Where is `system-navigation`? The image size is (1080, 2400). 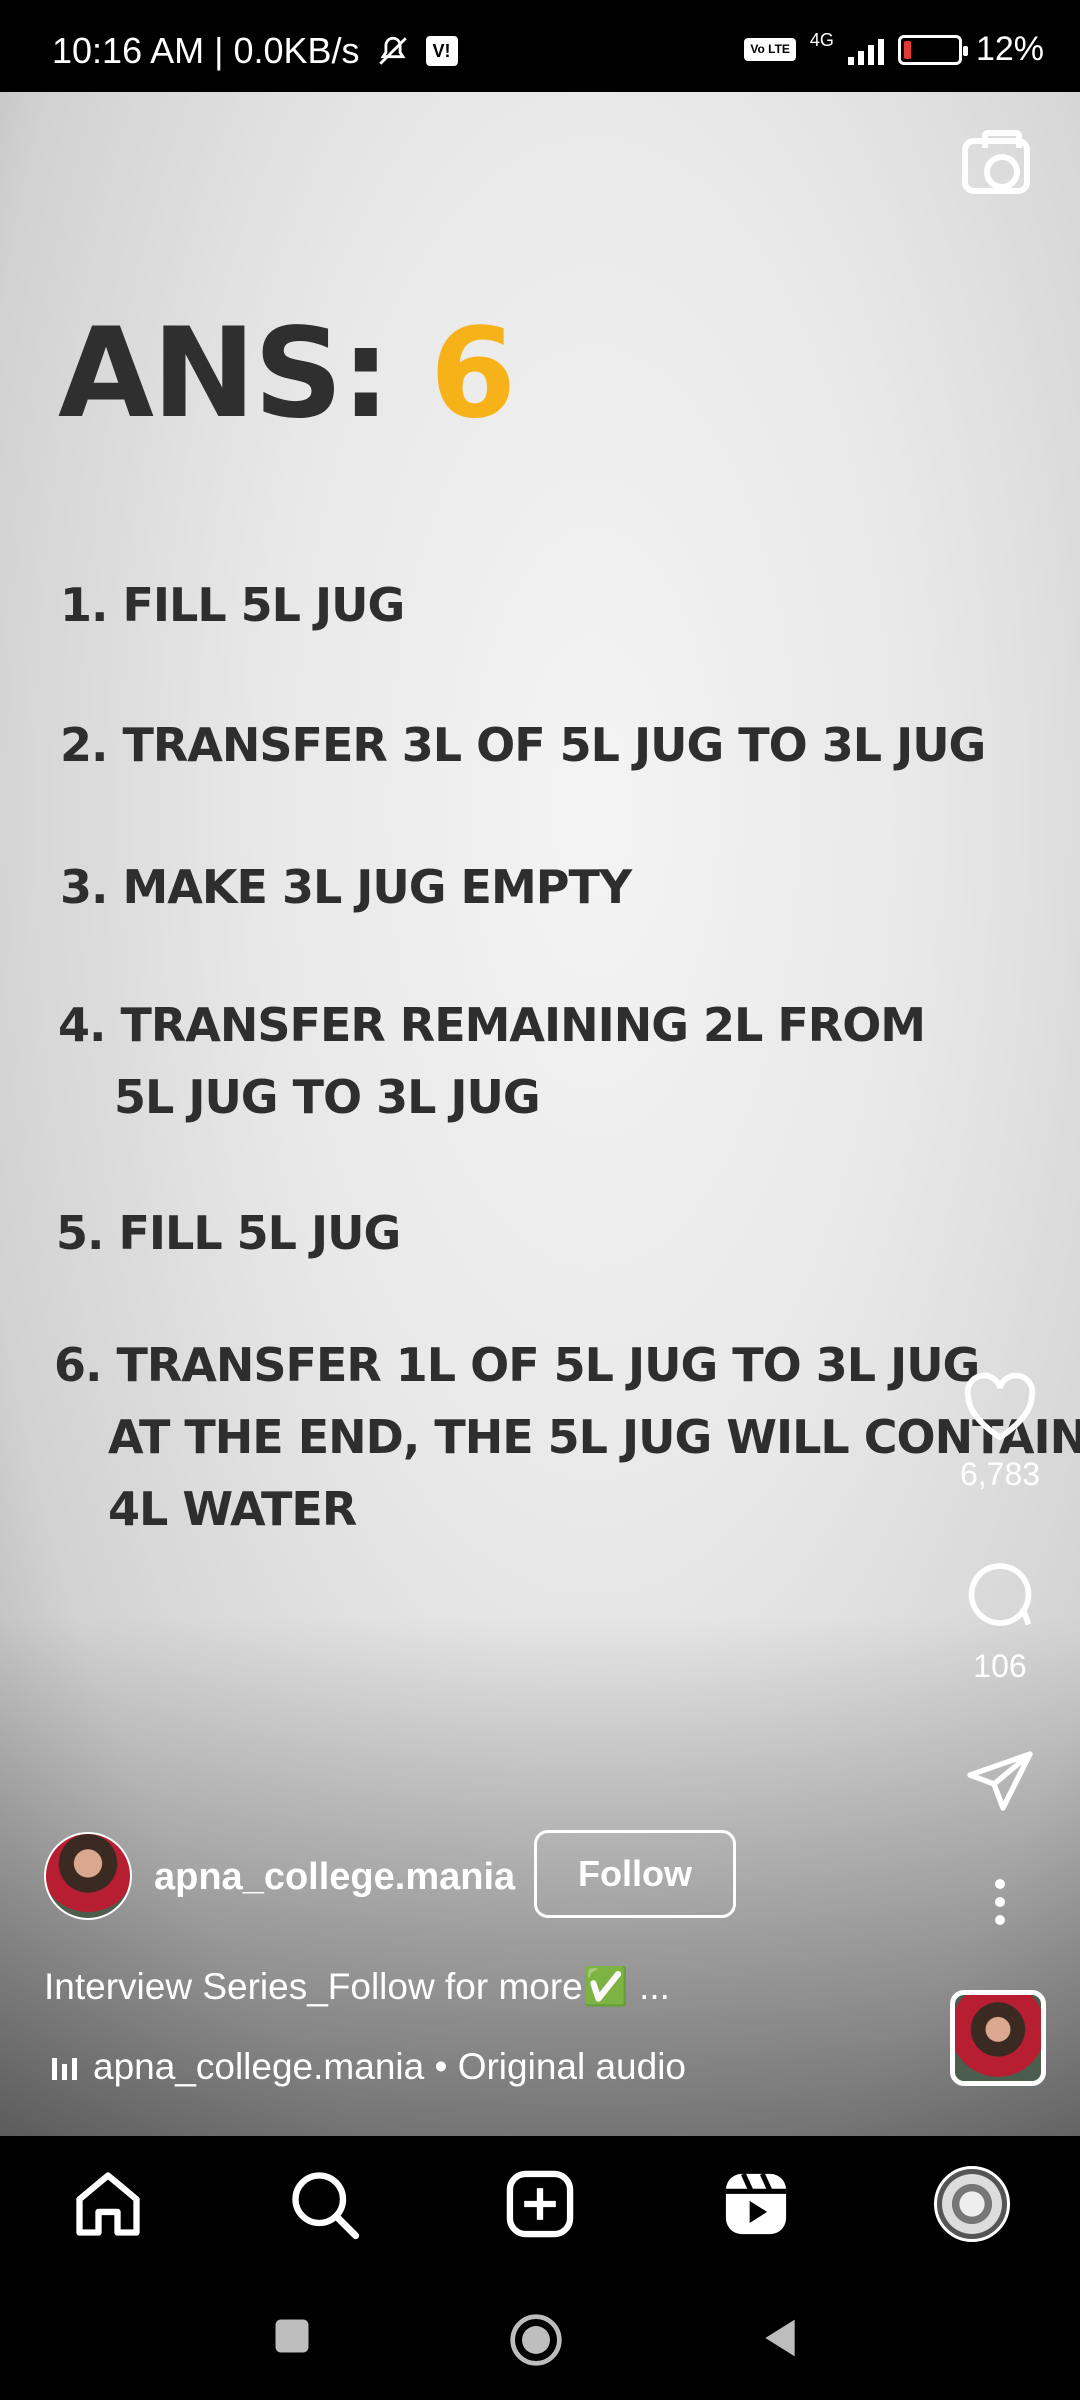
system-navigation is located at coordinates (540, 2336).